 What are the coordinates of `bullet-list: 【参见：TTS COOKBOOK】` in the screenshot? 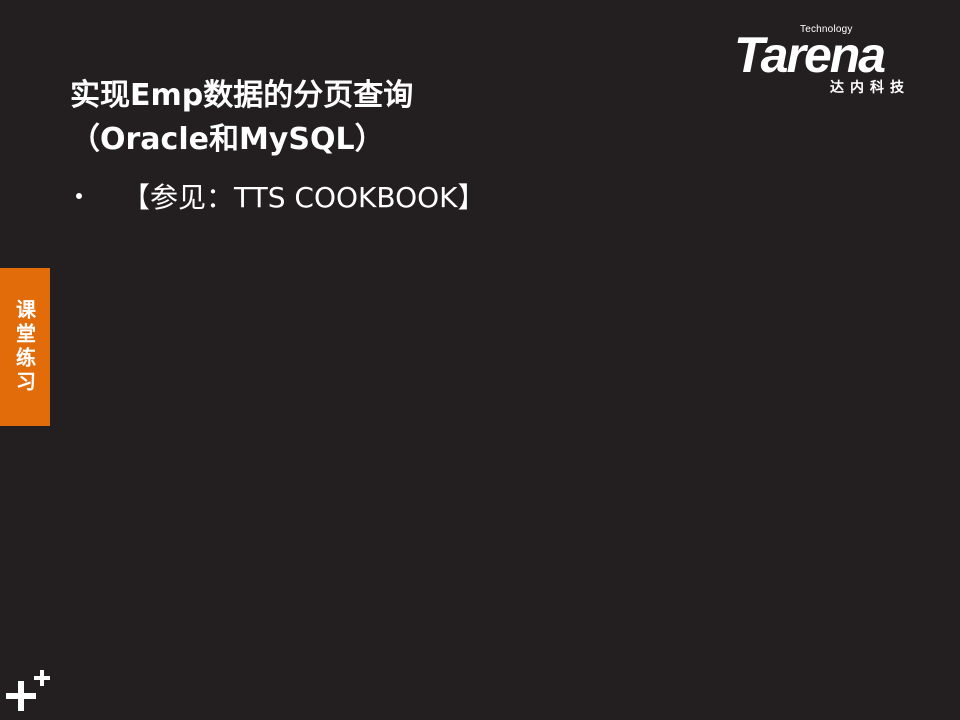 It's located at (279, 196).